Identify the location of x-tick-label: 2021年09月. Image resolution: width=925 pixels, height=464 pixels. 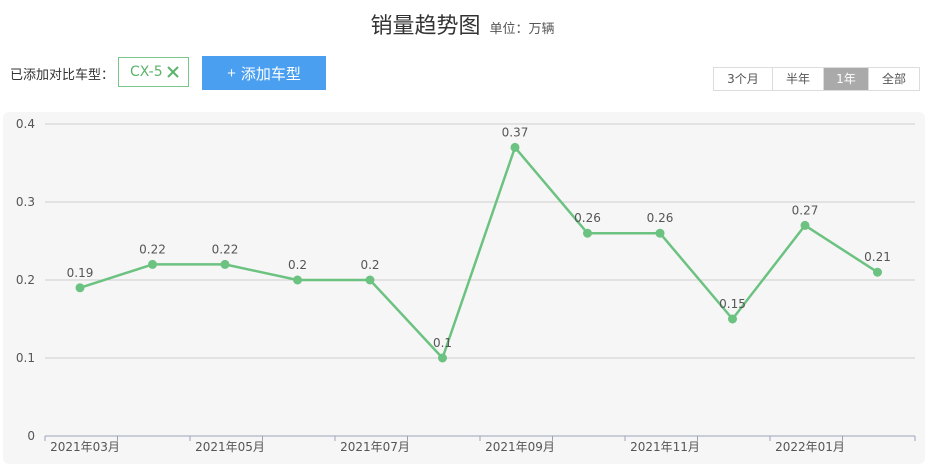
(520, 447).